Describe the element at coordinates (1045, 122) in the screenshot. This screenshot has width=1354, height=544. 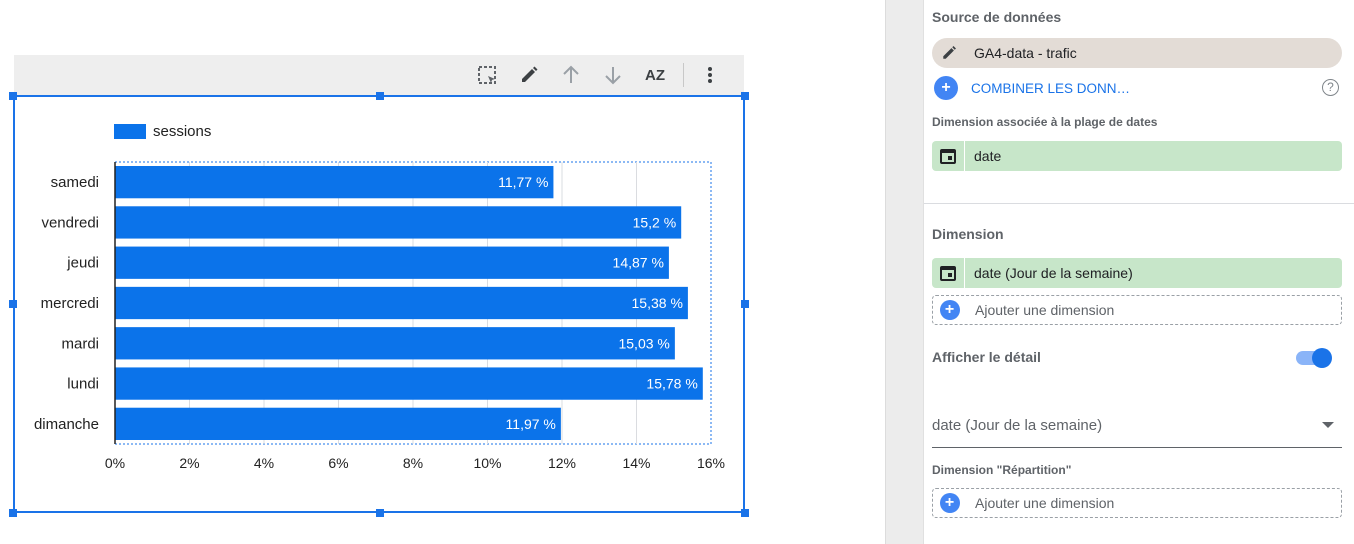
I see `date-range-dimension-title: Dimension associée à la plage de dates` at that location.